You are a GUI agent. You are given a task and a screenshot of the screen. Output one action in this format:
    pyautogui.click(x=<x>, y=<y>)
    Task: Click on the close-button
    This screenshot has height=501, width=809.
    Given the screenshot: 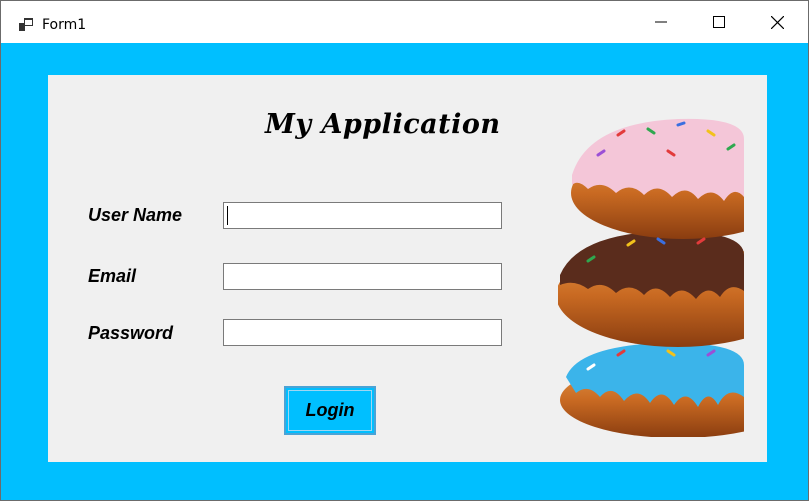 What is the action you would take?
    pyautogui.click(x=777, y=22)
    